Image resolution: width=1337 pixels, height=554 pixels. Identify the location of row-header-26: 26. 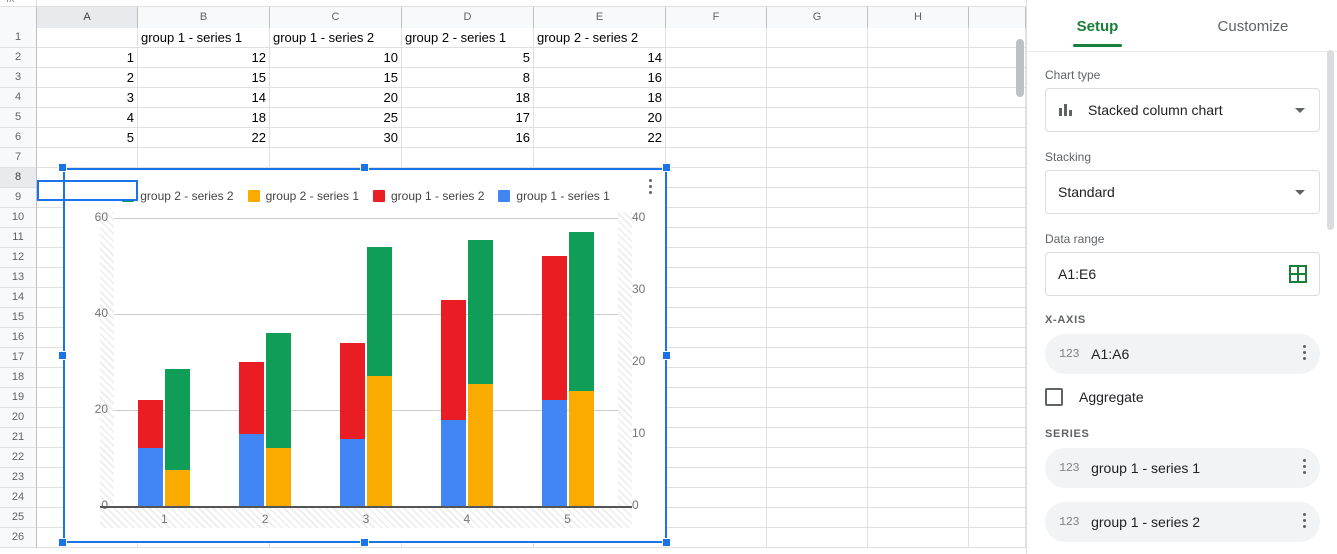
(18, 538).